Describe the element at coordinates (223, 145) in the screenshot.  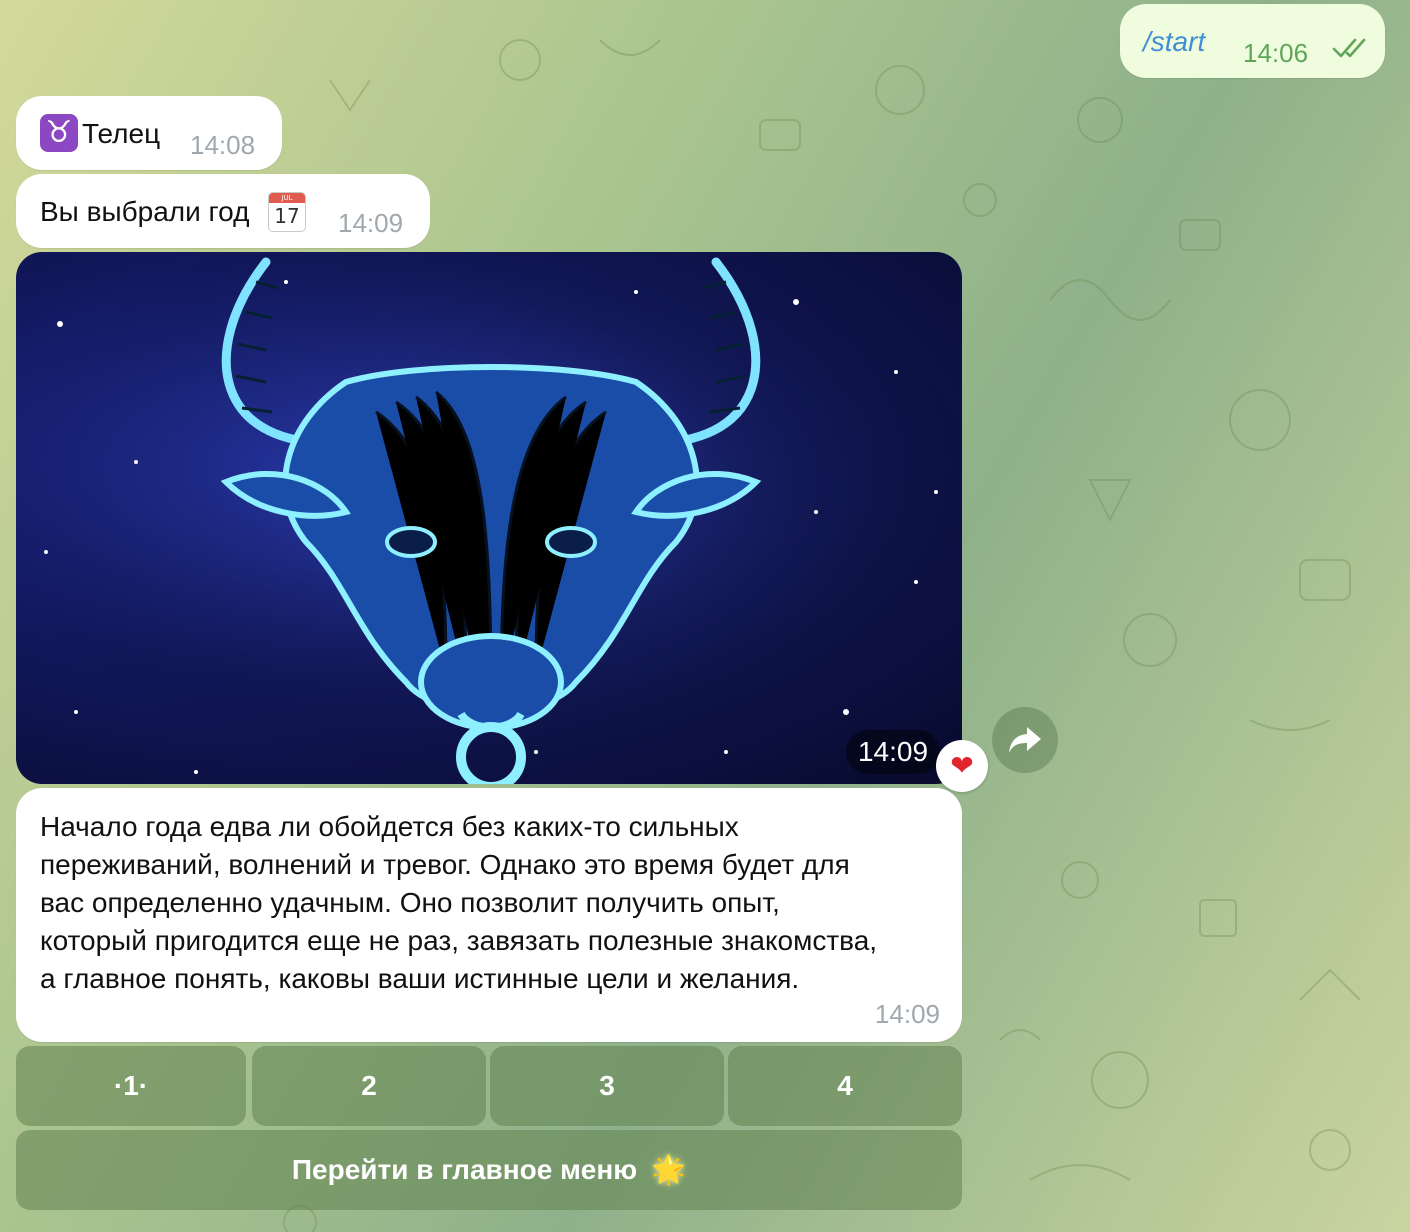
I see `message-time: 14:08` at that location.